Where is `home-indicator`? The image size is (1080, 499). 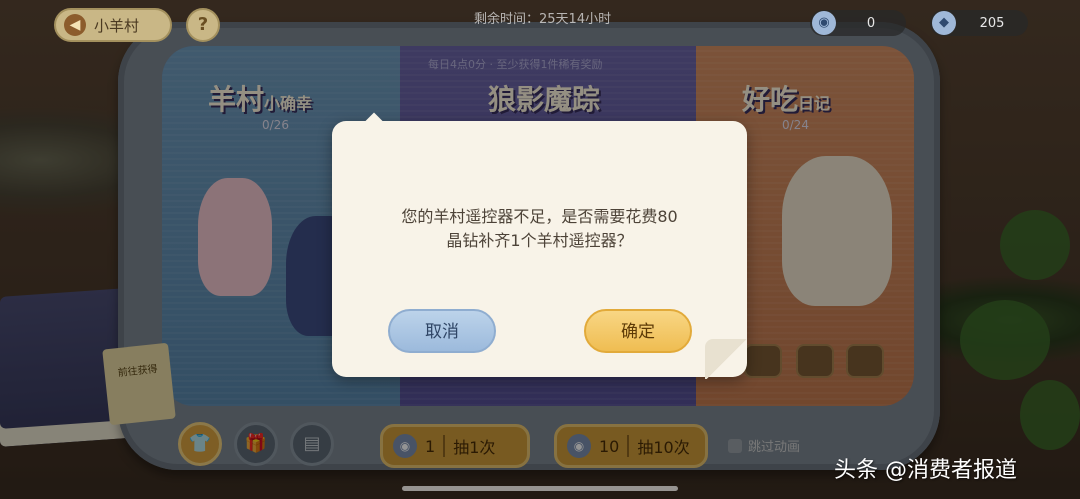
home-indicator is located at coordinates (540, 488).